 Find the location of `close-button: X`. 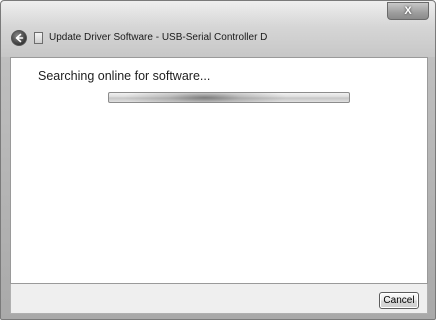

close-button: X is located at coordinates (408, 11).